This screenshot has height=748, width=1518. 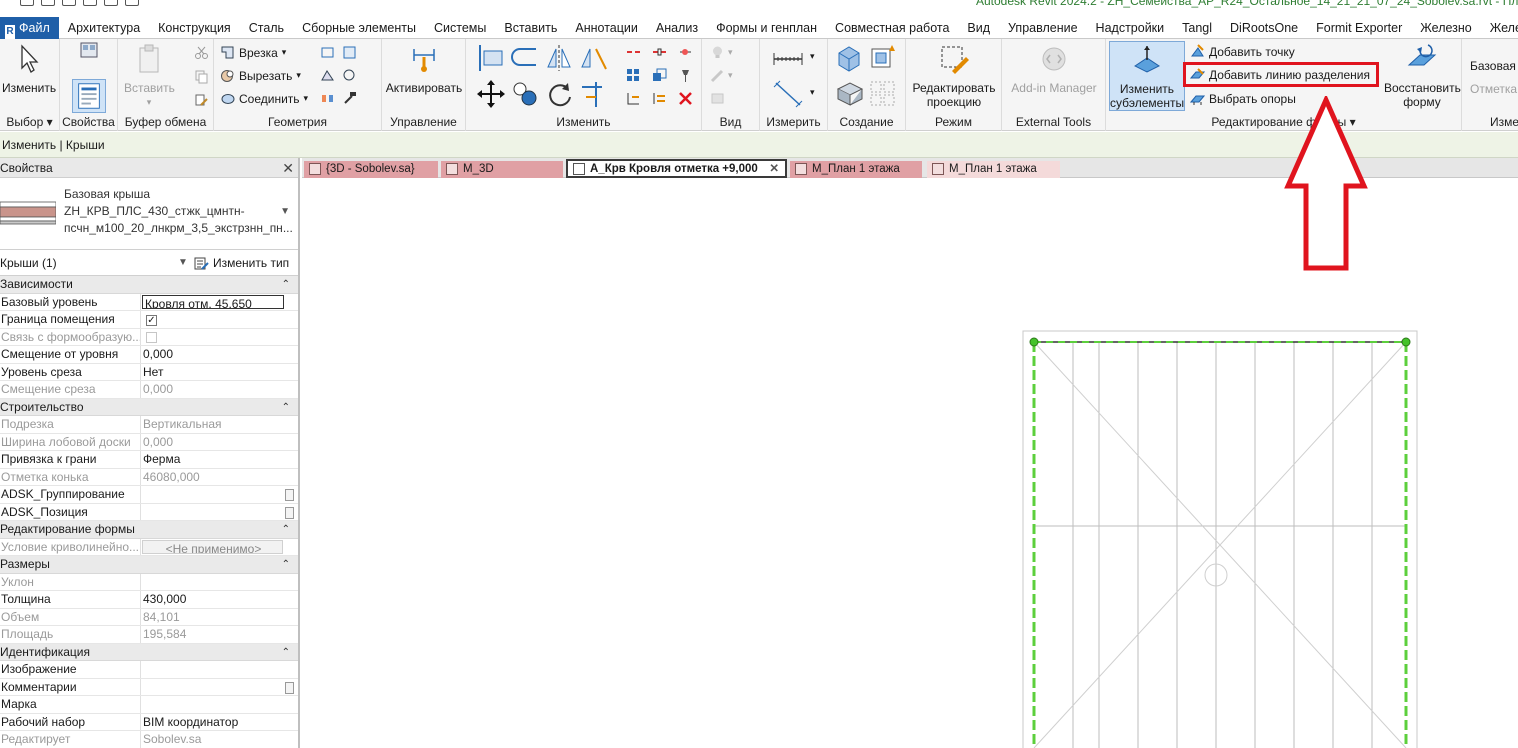 I want to click on properties-button, so click(x=89, y=77).